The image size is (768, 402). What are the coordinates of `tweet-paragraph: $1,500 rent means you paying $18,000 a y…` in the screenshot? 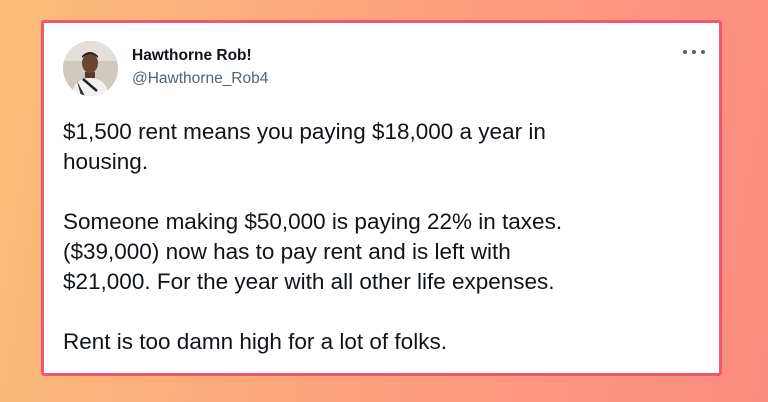 It's located at (304, 146).